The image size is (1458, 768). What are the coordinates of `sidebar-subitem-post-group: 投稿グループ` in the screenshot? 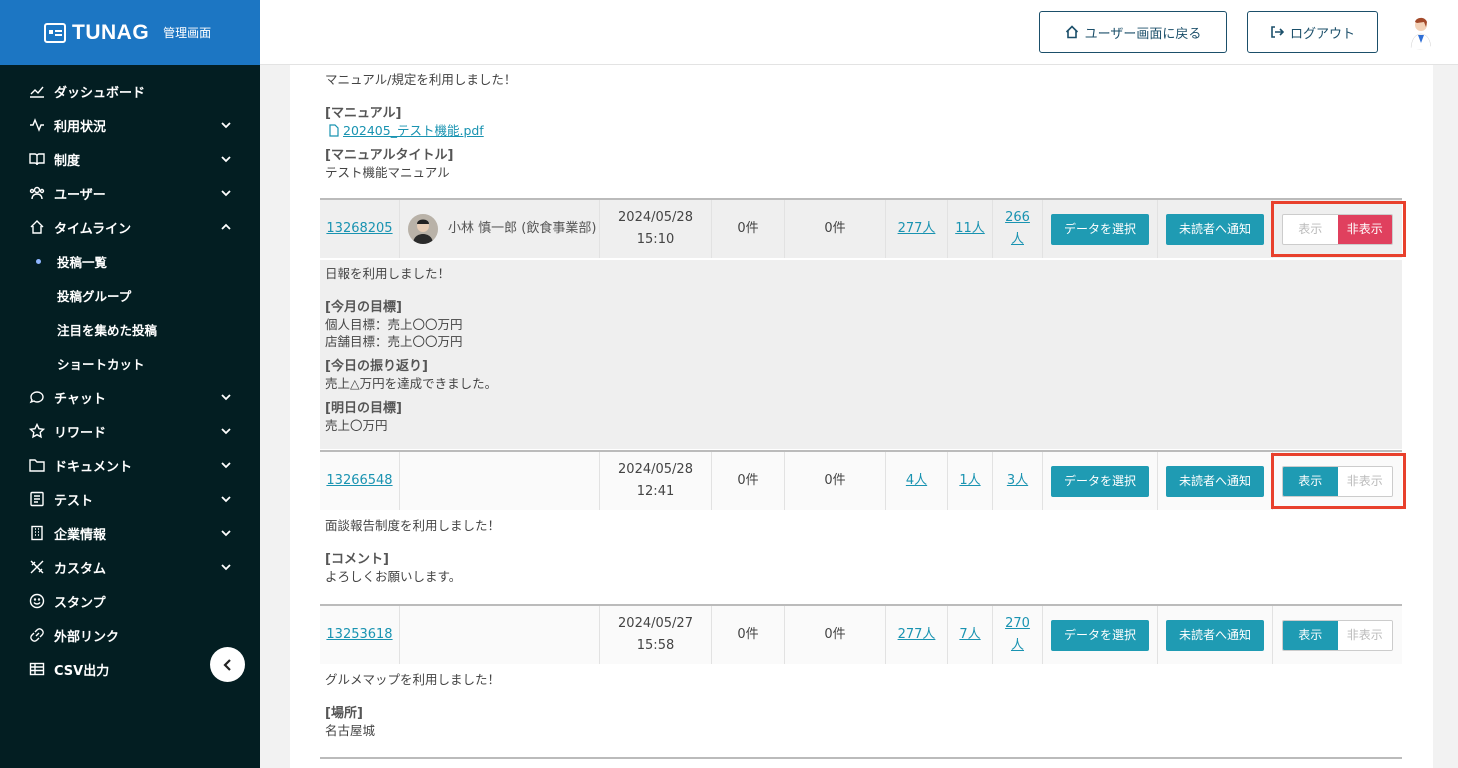 It's located at (130, 295).